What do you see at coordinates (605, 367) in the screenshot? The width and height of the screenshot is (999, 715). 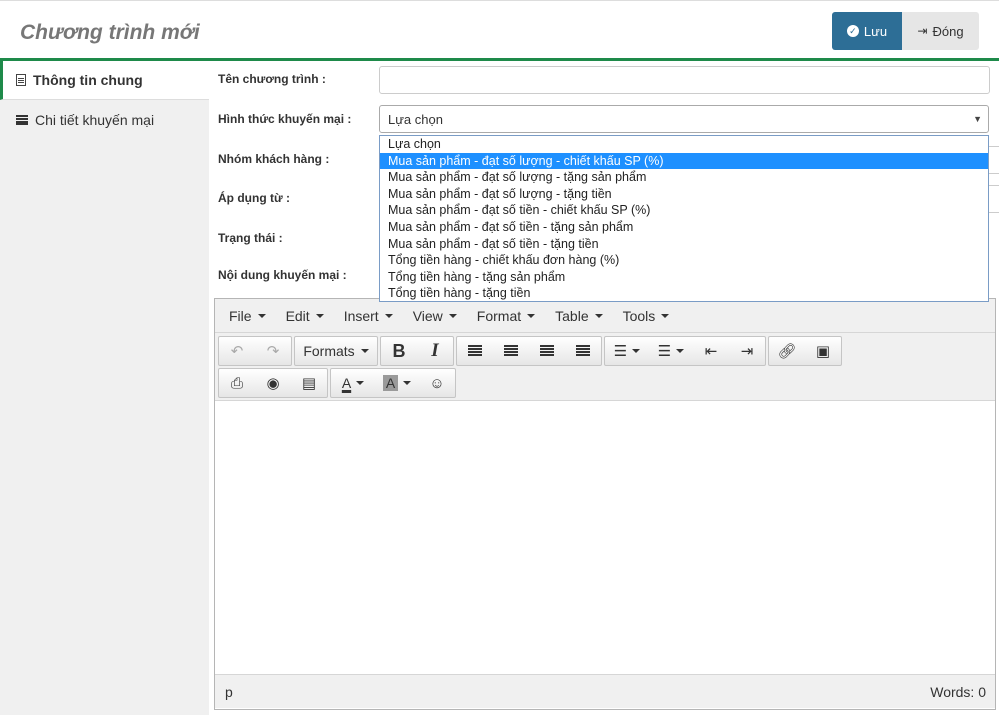 I see `editor-toolbar: ↶ ↷ Formats B I ☰ ☰ ⇤ ⇥ 🔗︎ ▣ ⎙ ◉ ▤ A A ☺` at bounding box center [605, 367].